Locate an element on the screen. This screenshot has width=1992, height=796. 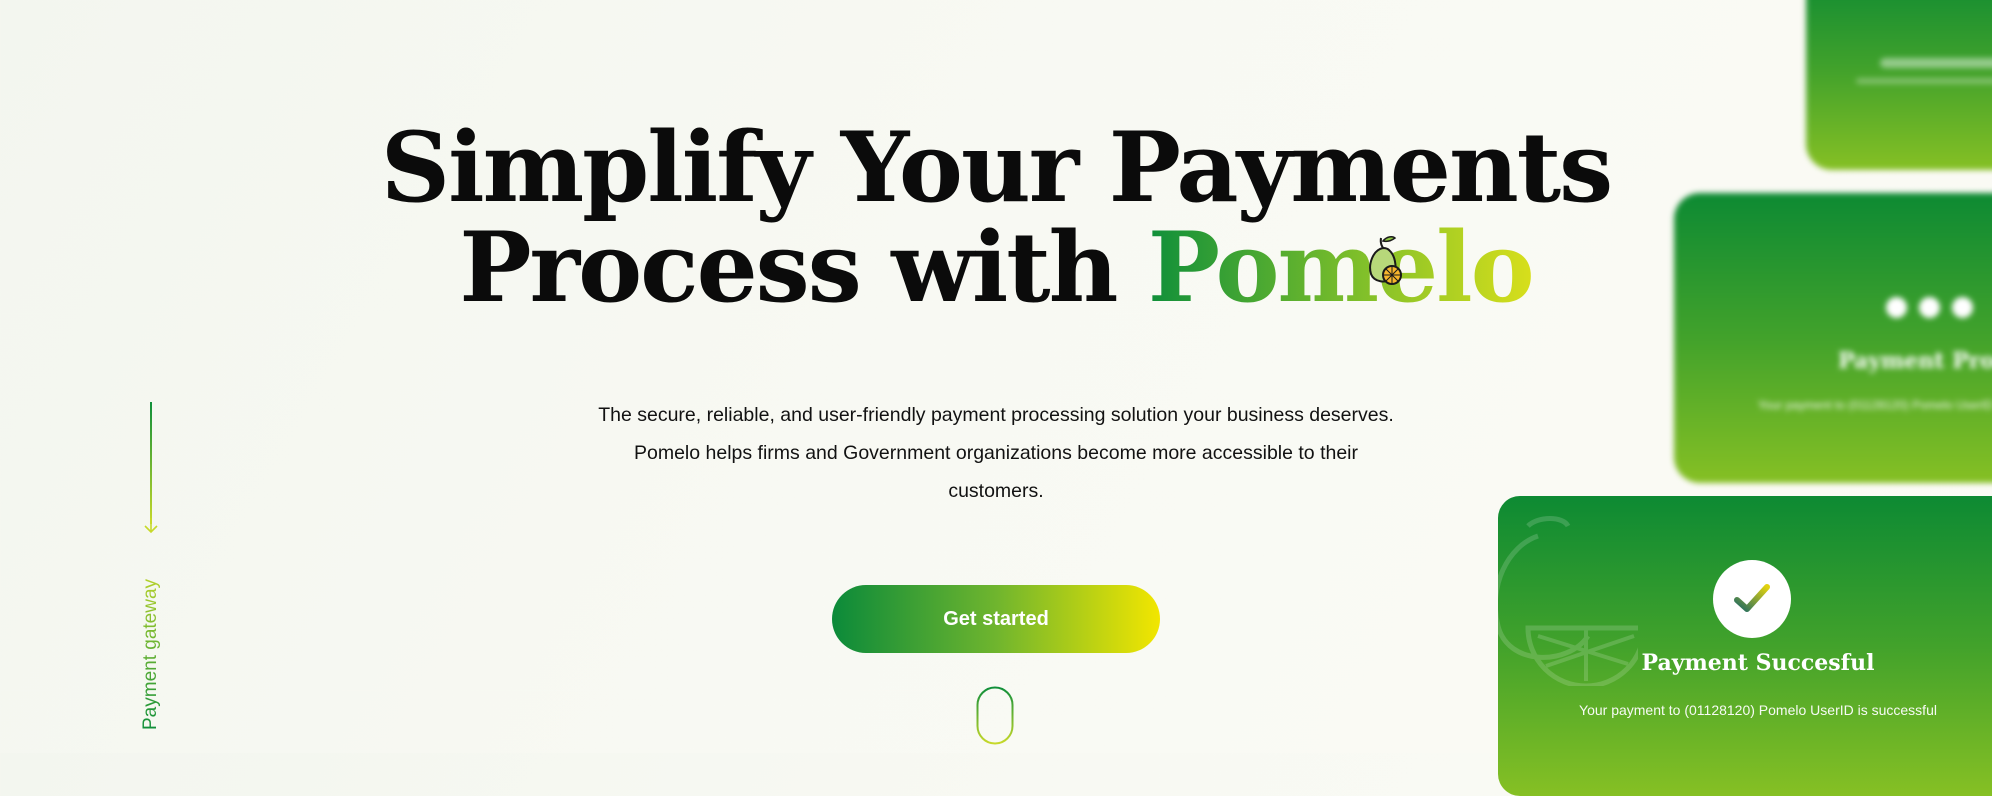
checkmark-icon is located at coordinates (1752, 598).